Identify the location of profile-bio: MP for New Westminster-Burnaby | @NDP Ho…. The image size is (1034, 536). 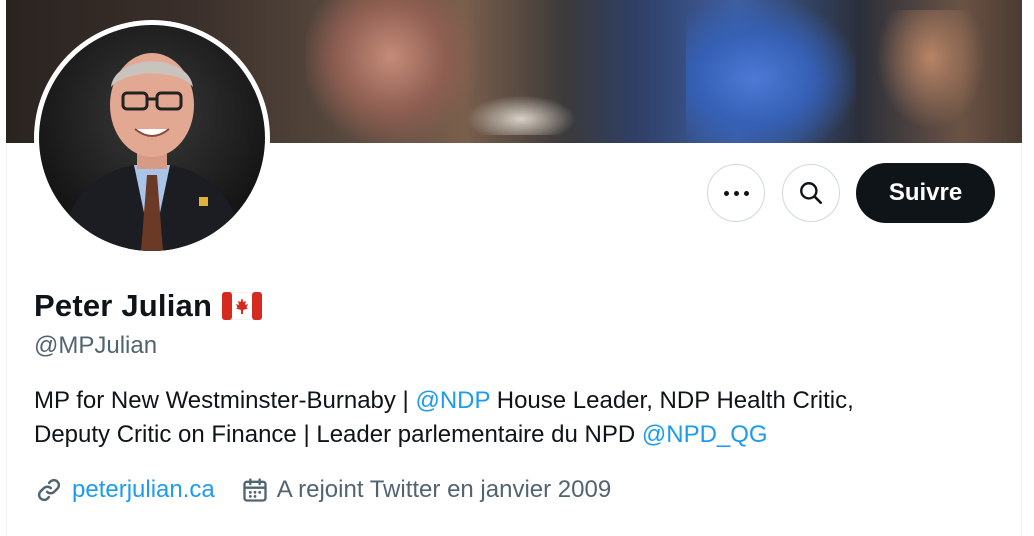
(514, 418).